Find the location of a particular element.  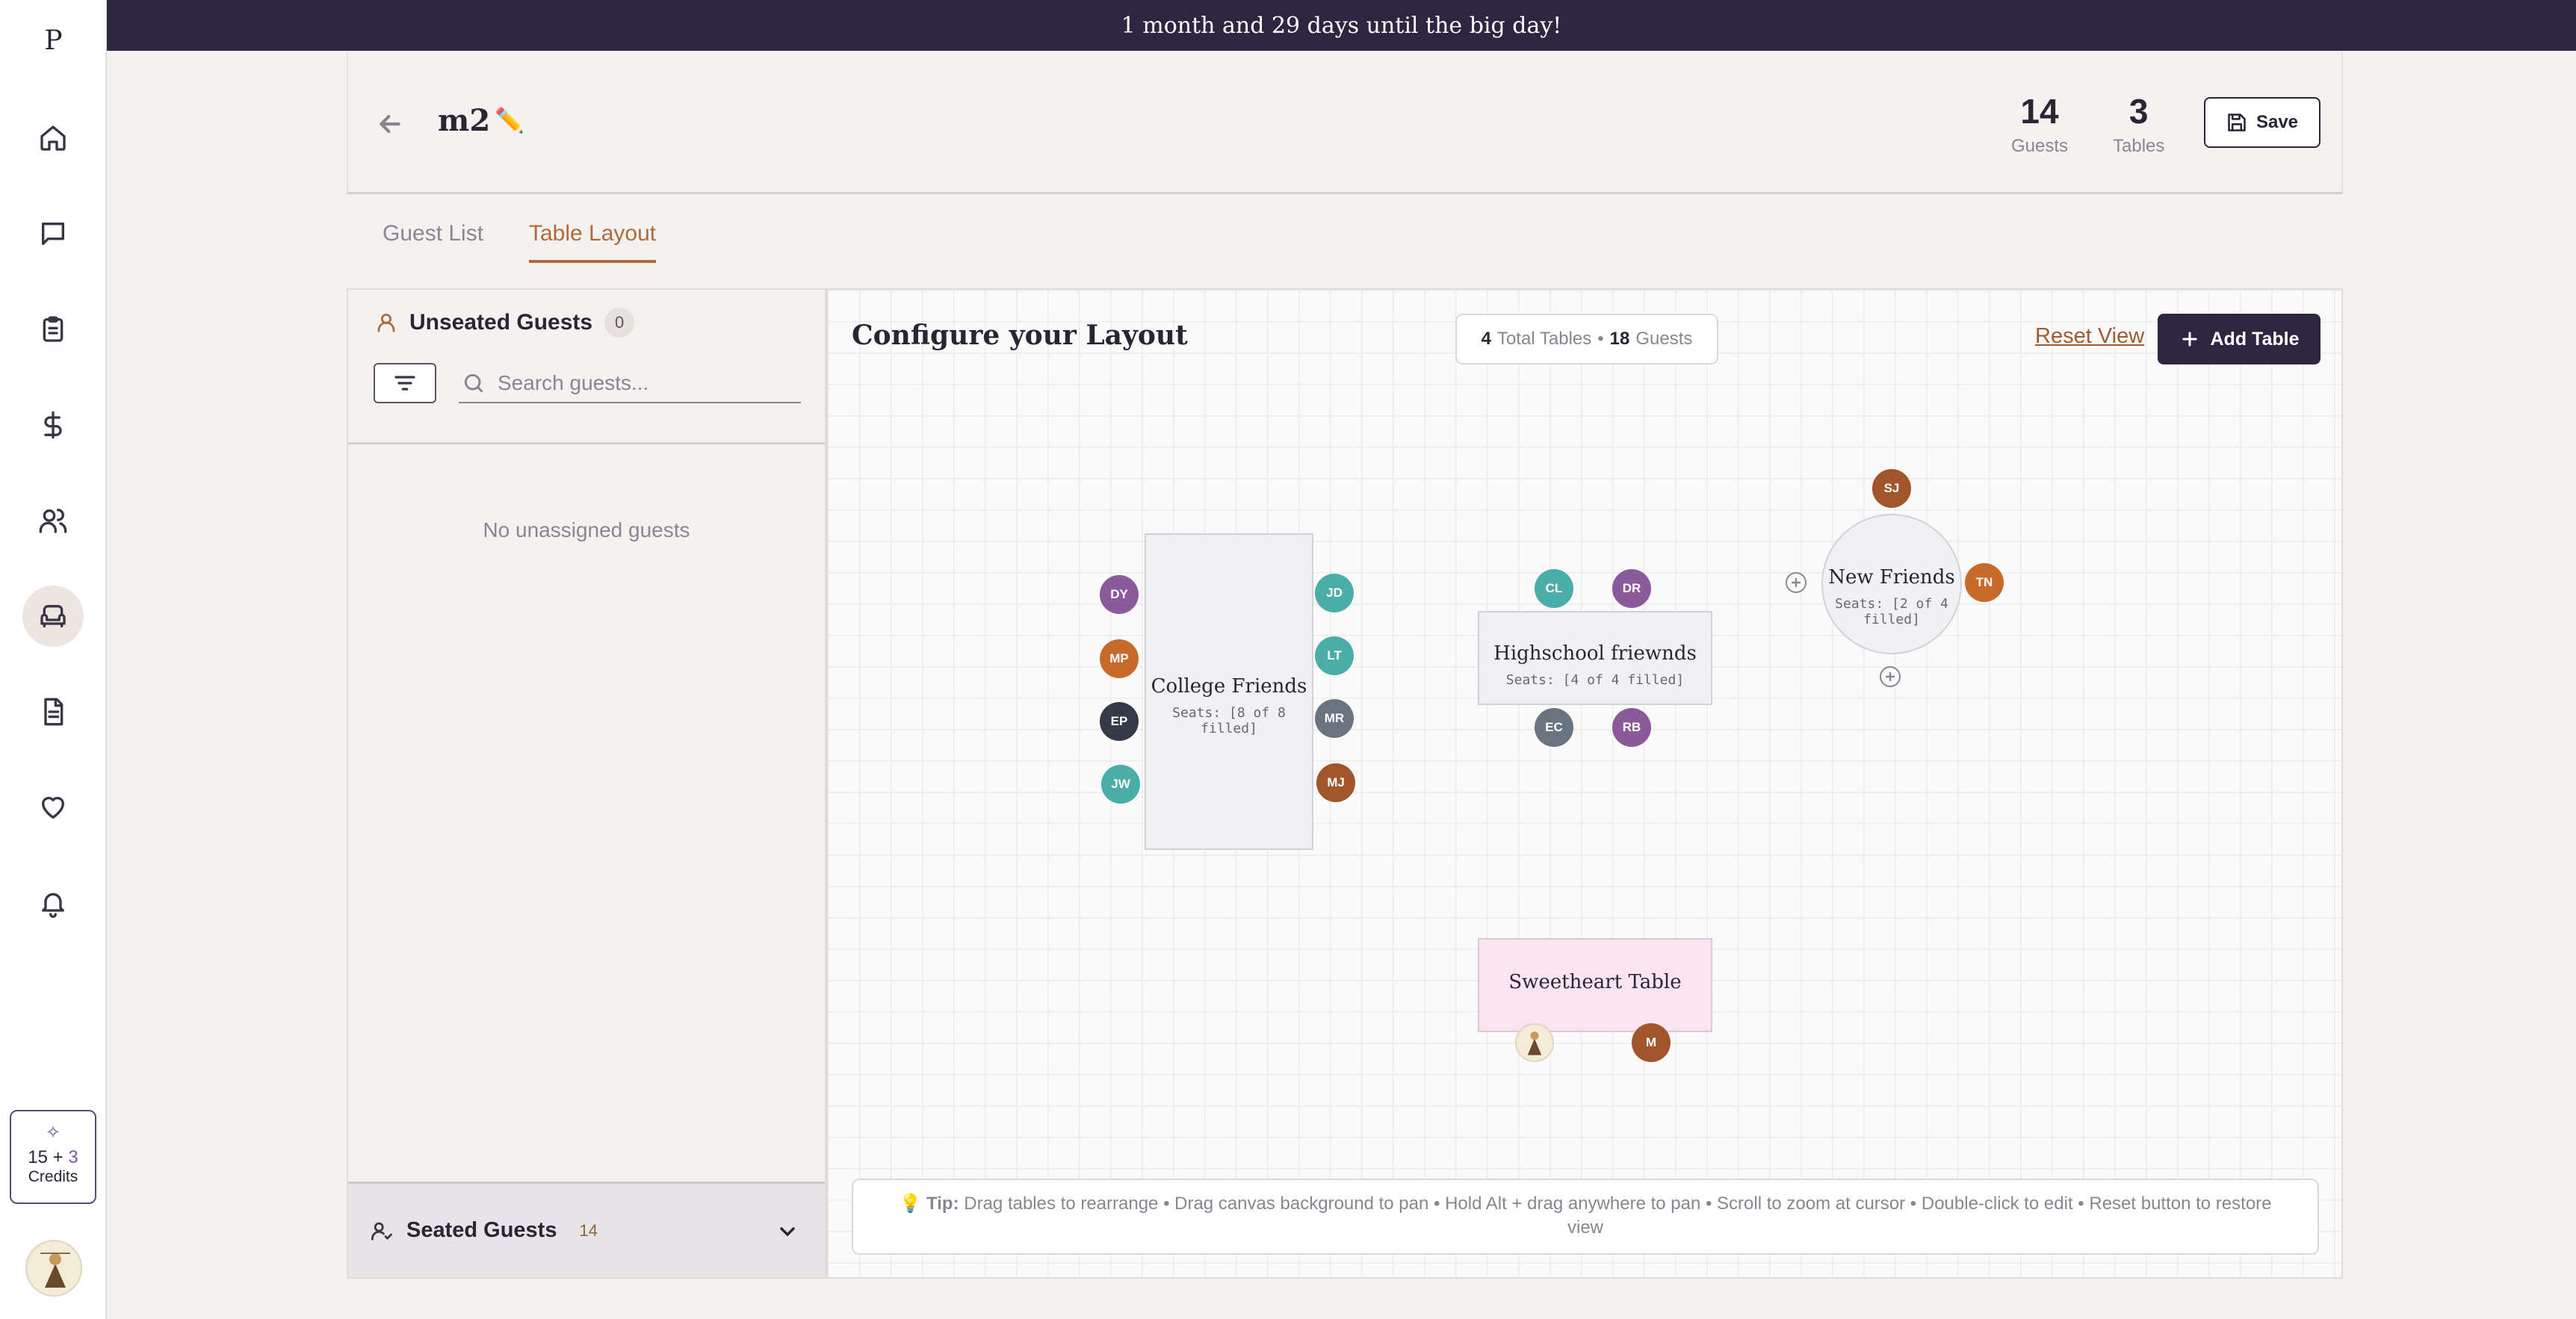

seated-count-badge: 14 is located at coordinates (588, 1230).